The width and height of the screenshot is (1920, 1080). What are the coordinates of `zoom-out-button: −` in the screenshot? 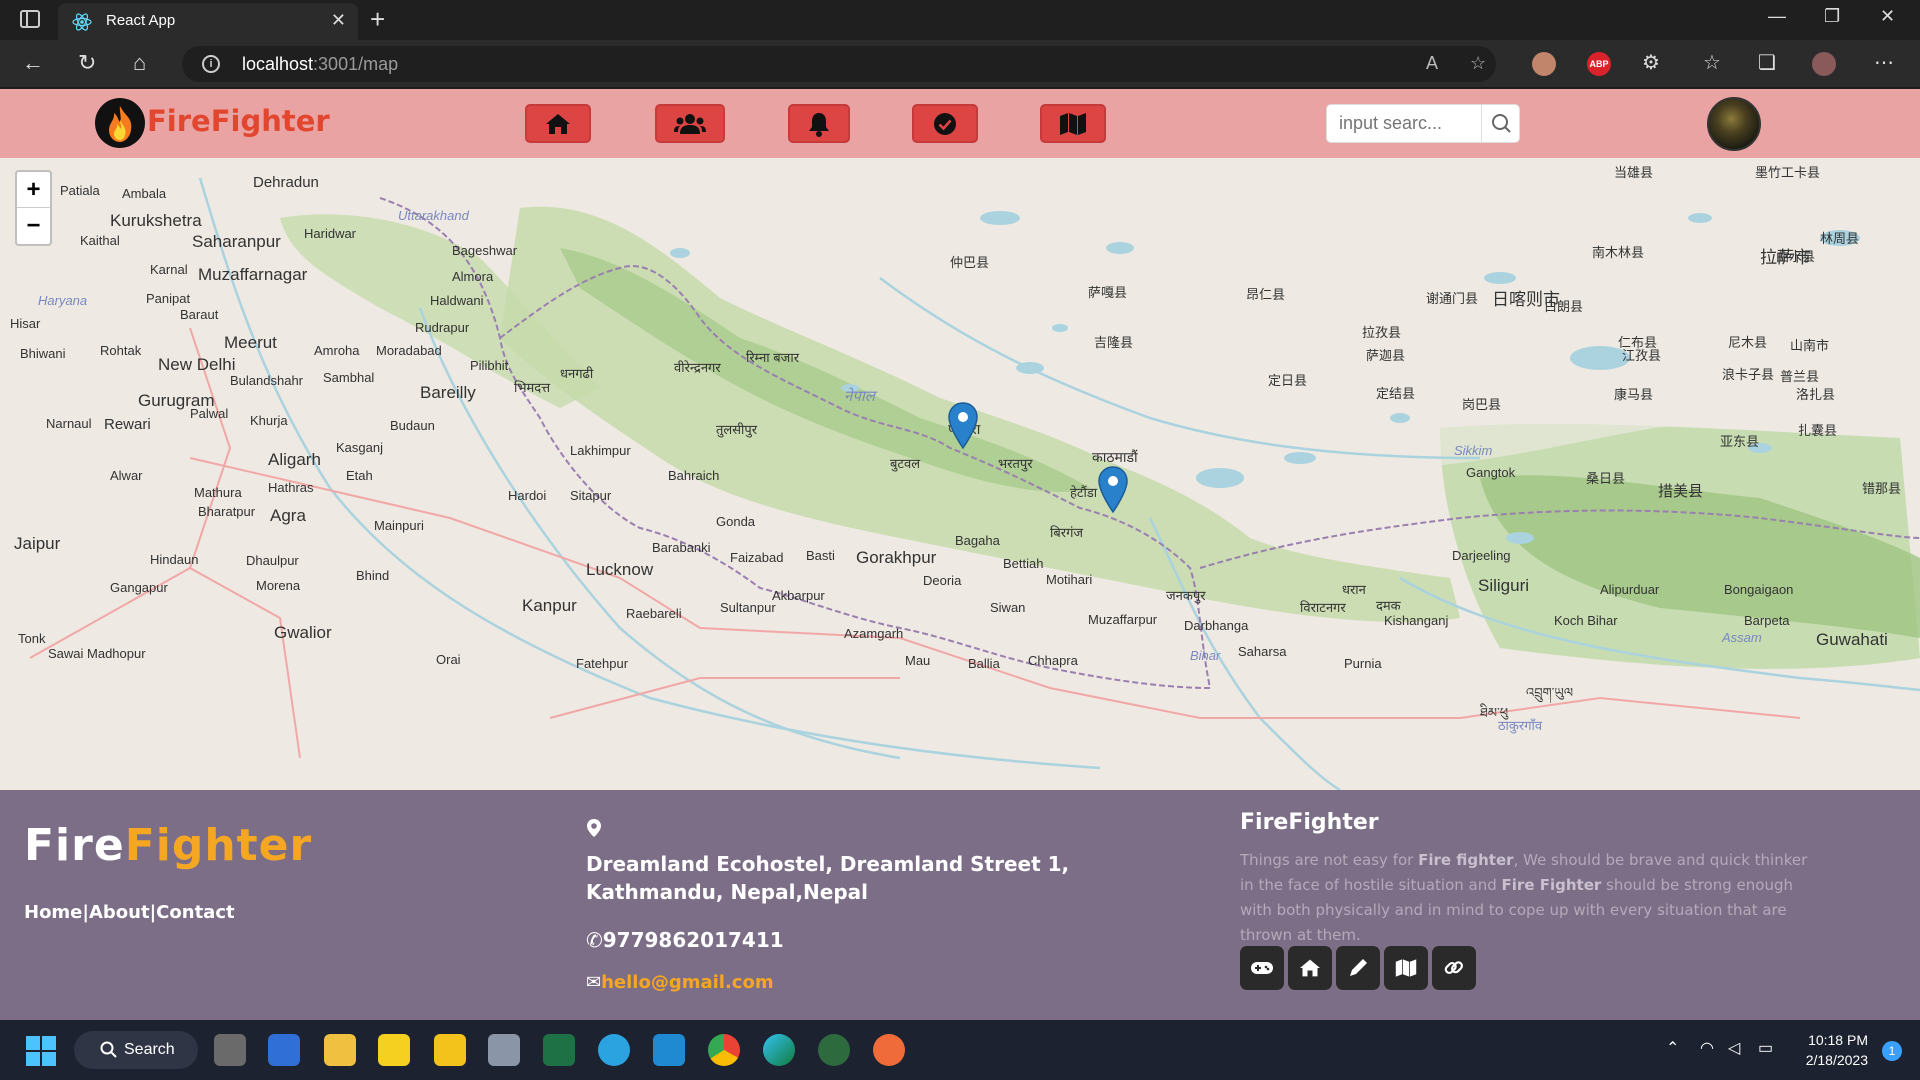 It's located at (33, 226).